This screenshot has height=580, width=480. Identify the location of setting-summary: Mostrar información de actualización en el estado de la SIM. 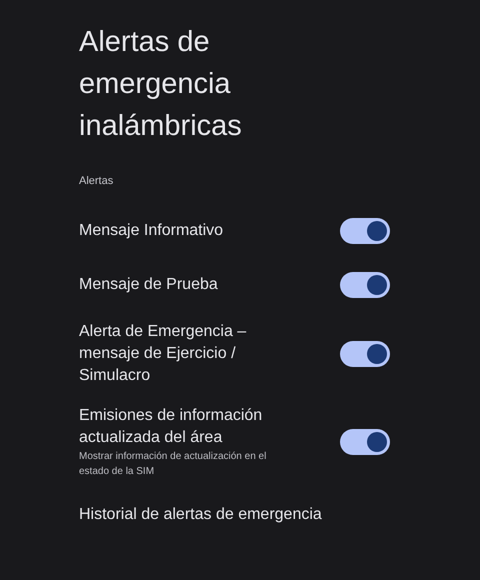
(173, 464).